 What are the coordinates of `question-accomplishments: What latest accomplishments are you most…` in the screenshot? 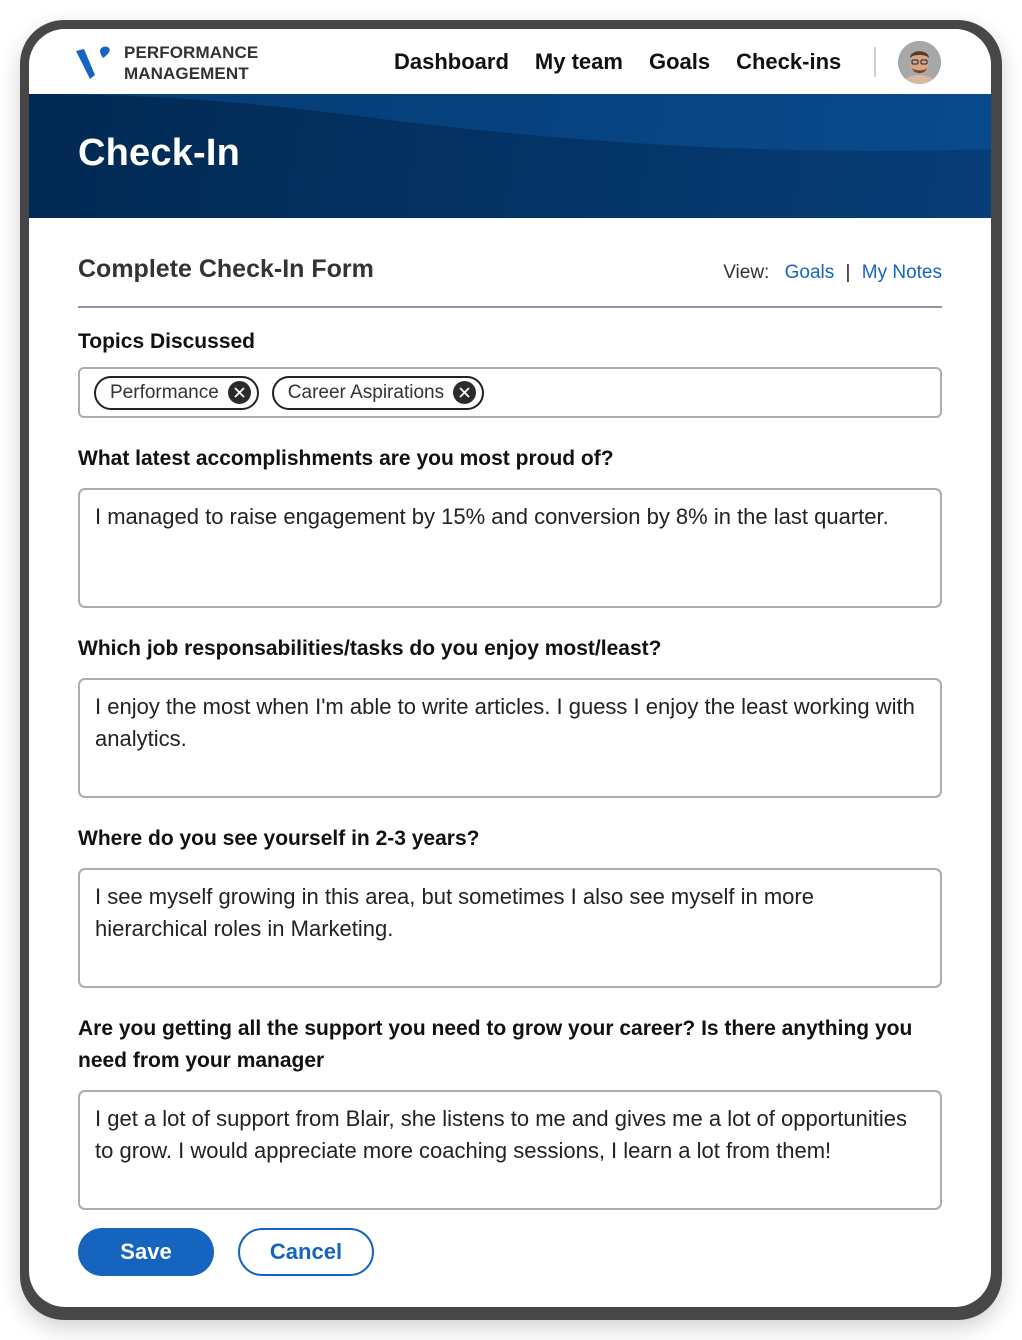 It's located at (510, 525).